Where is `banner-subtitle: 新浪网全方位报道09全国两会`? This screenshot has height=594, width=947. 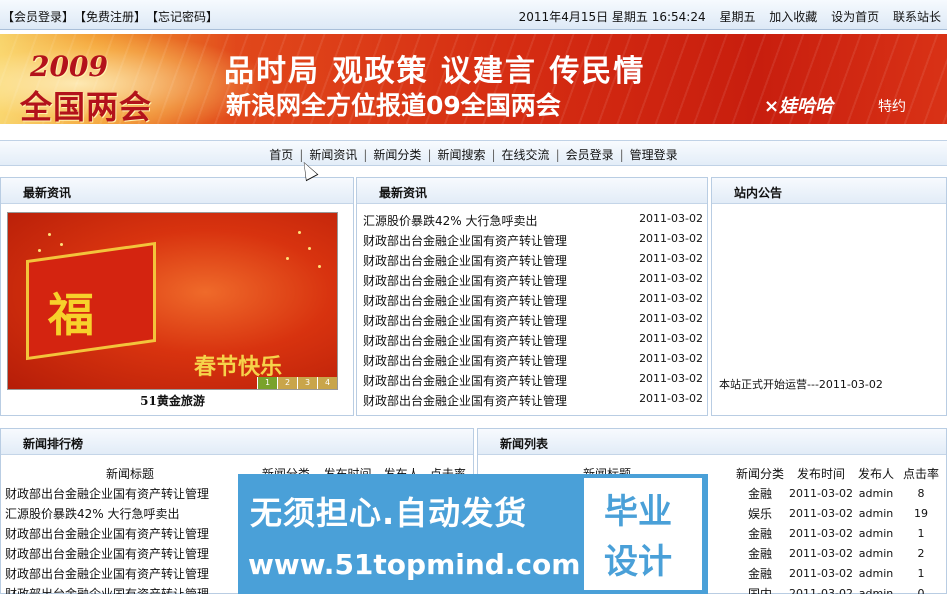
banner-subtitle: 新浪网全方位报道09全国两会 is located at coordinates (393, 105).